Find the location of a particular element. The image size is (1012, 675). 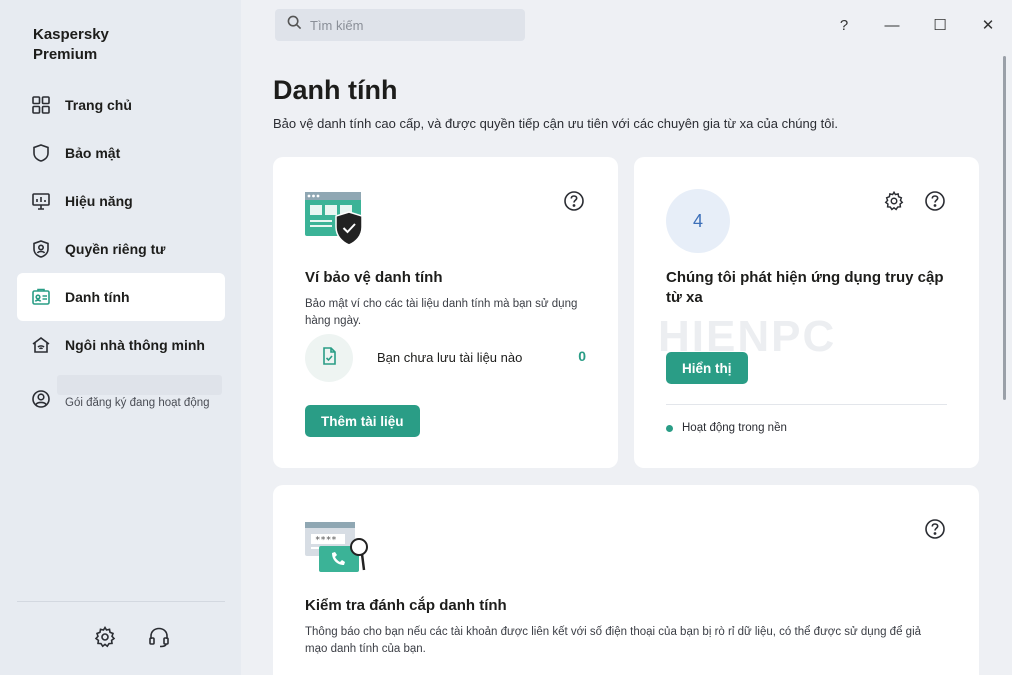

documents-empty-text: Bạn chưa lưu tài liệu nào is located at coordinates (450, 357).